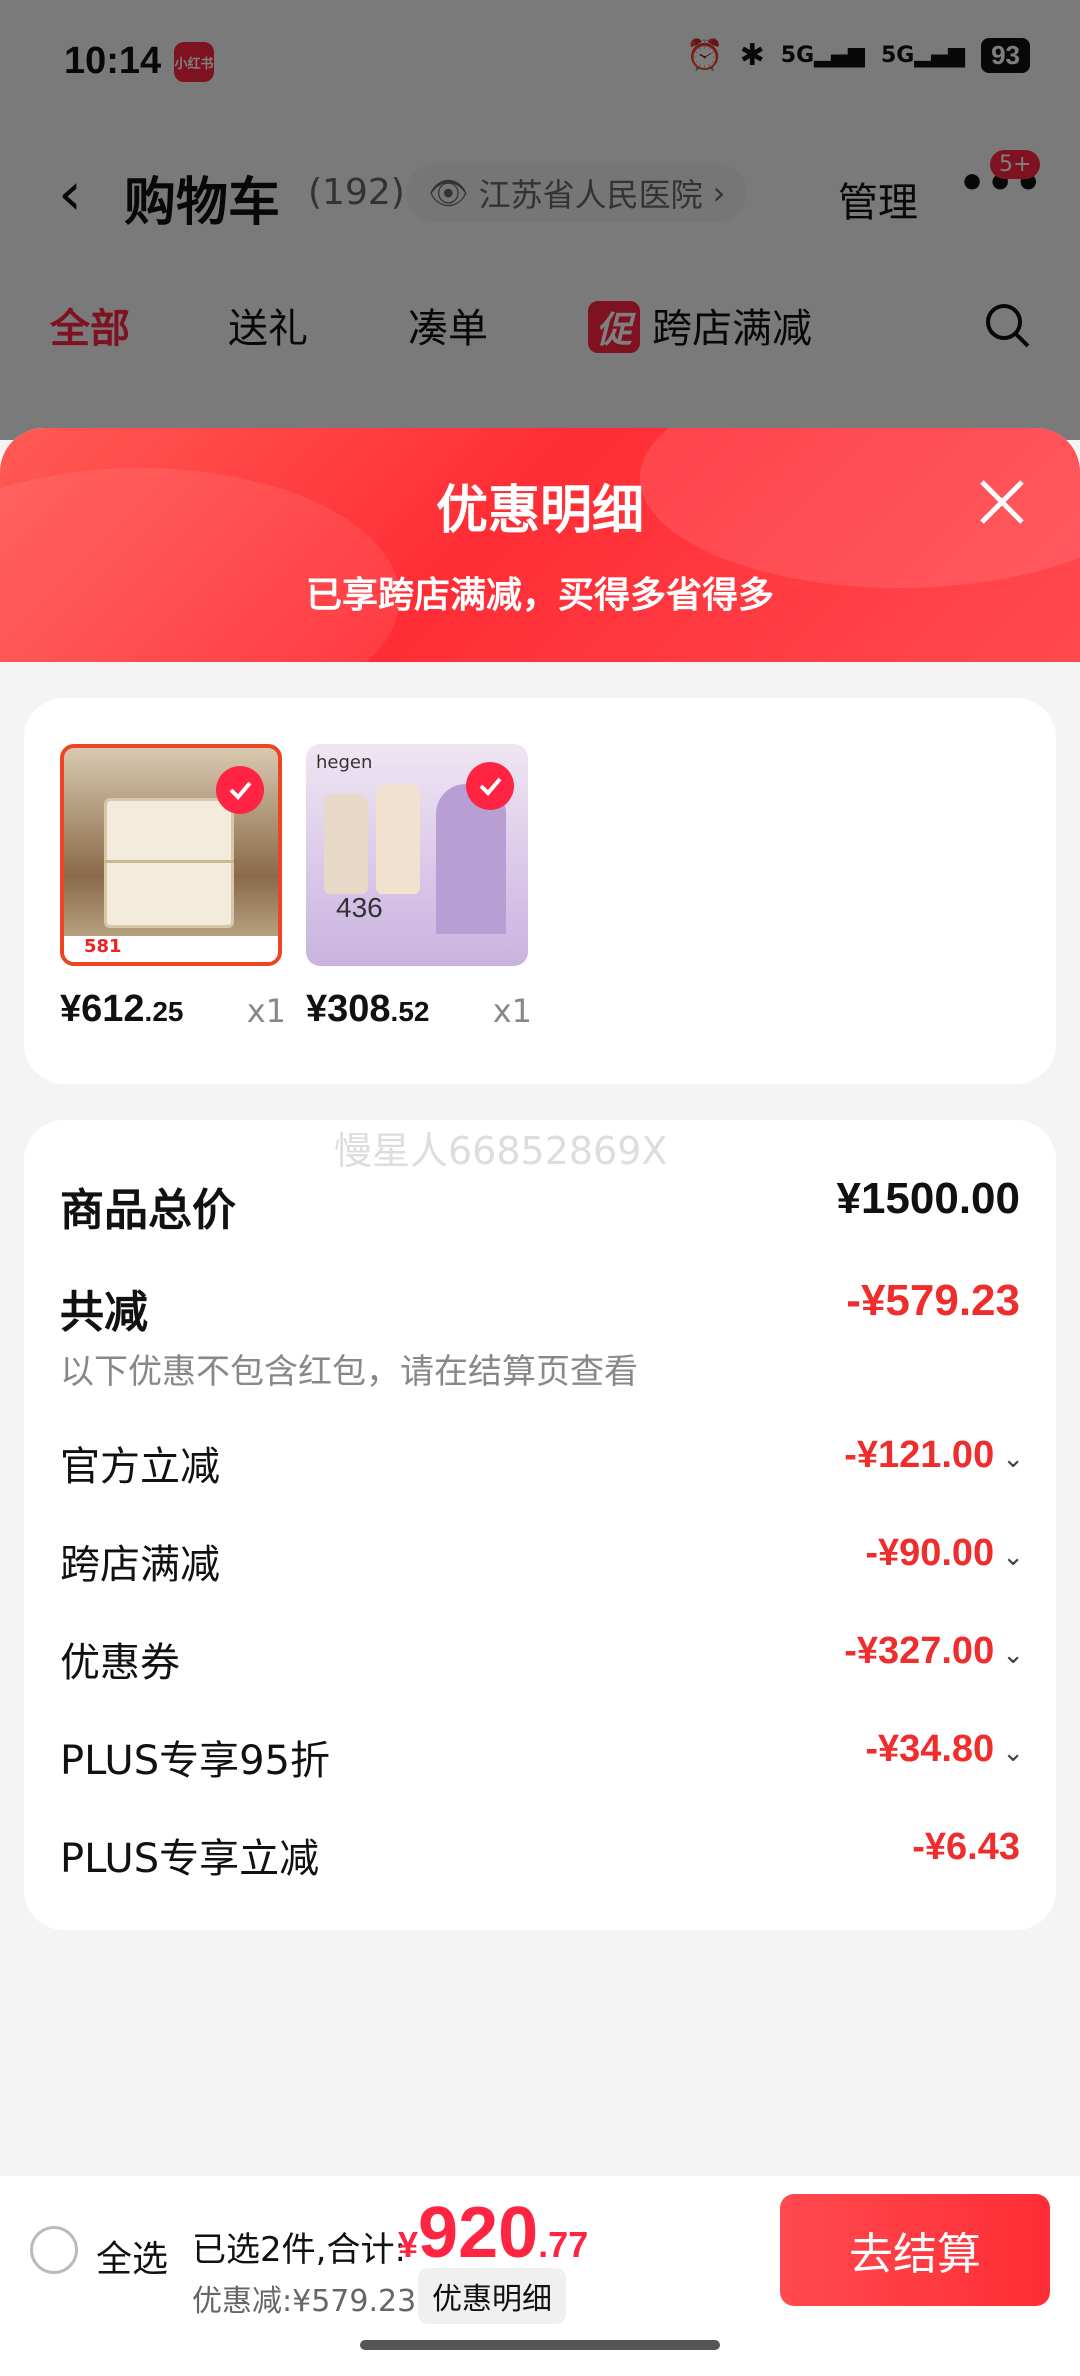  Describe the element at coordinates (344, 762) in the screenshot. I see `brand-logo: hegen` at that location.